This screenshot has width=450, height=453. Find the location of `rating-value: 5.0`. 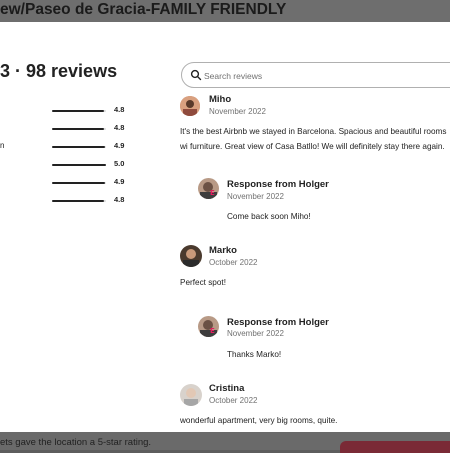

rating-value: 5.0 is located at coordinates (119, 163).